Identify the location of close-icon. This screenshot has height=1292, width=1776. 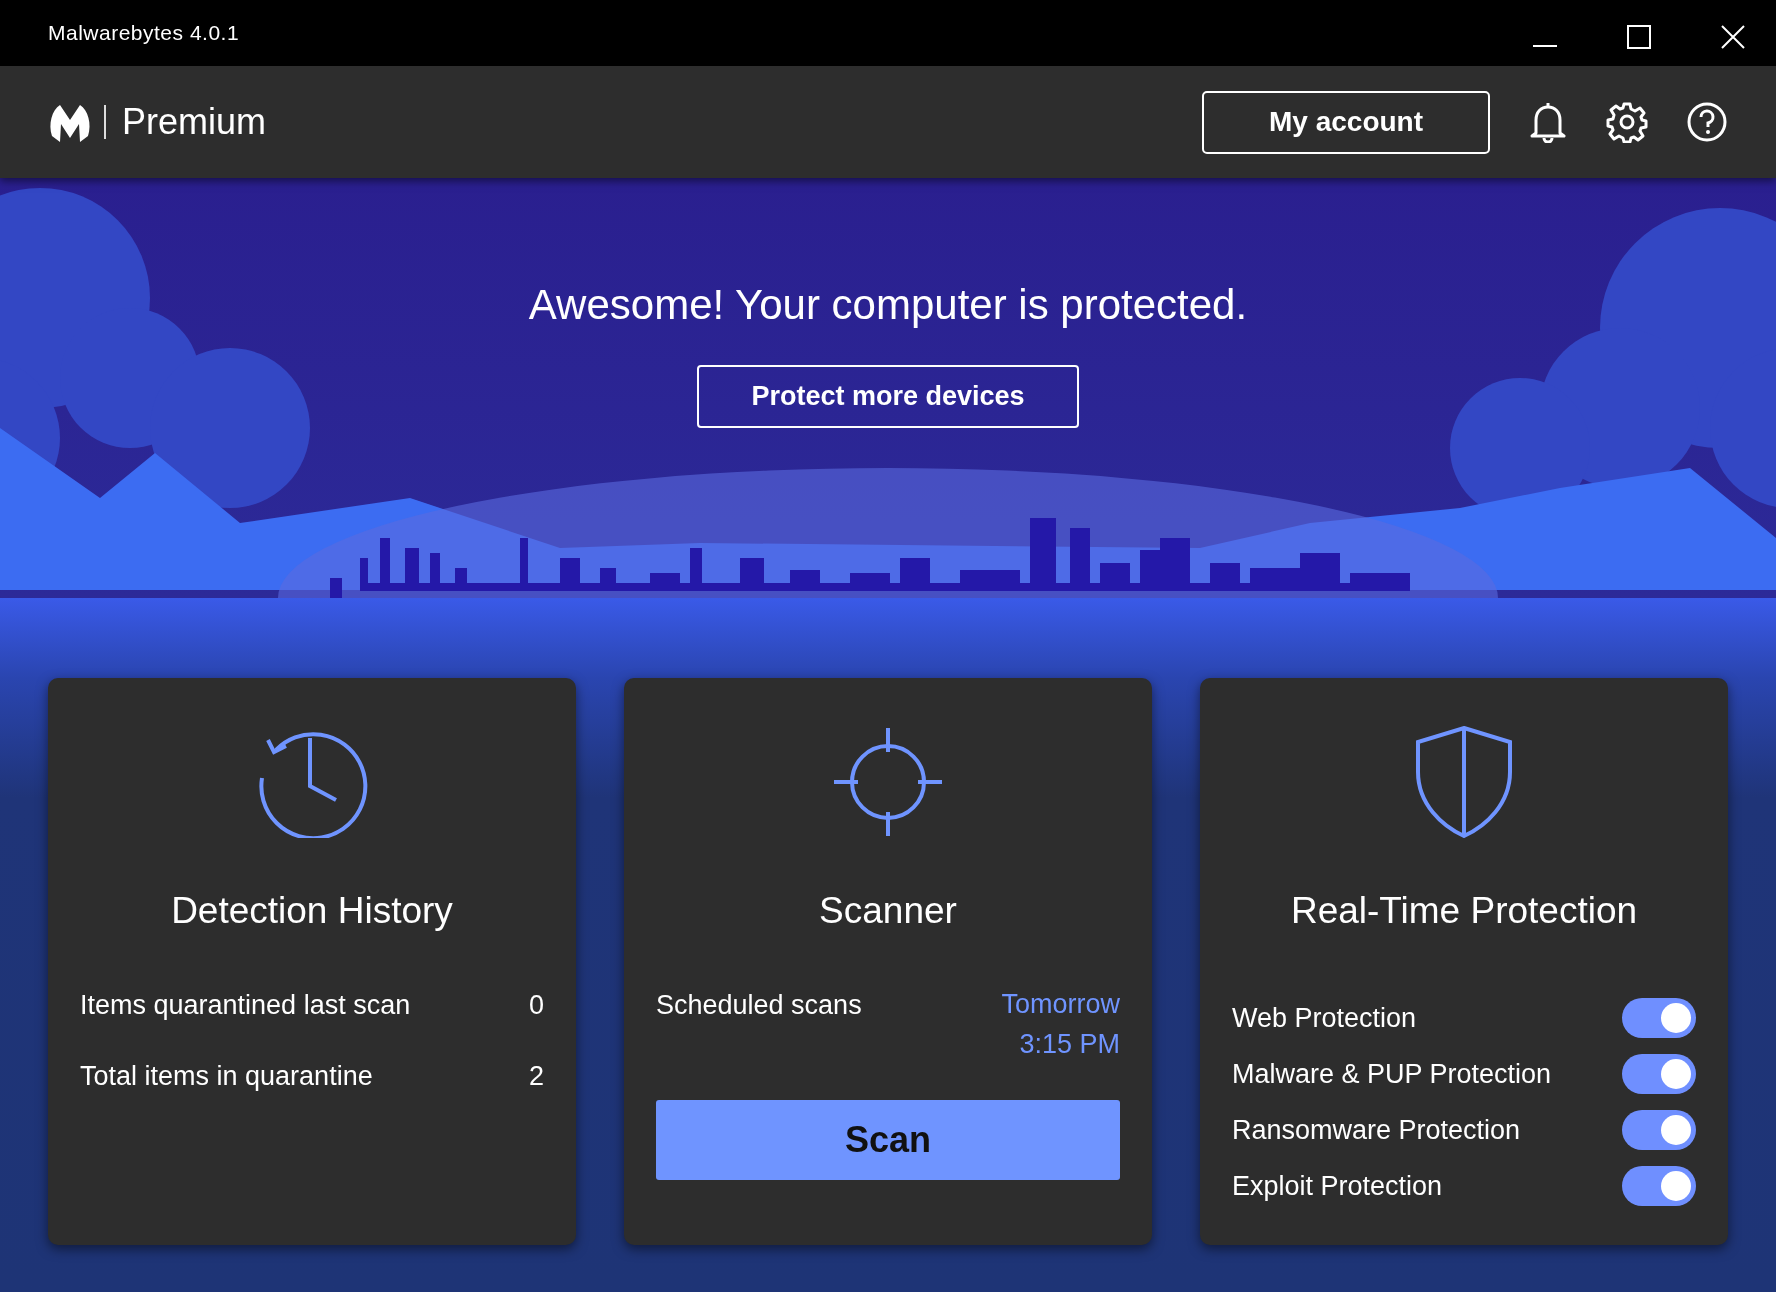
(1733, 37).